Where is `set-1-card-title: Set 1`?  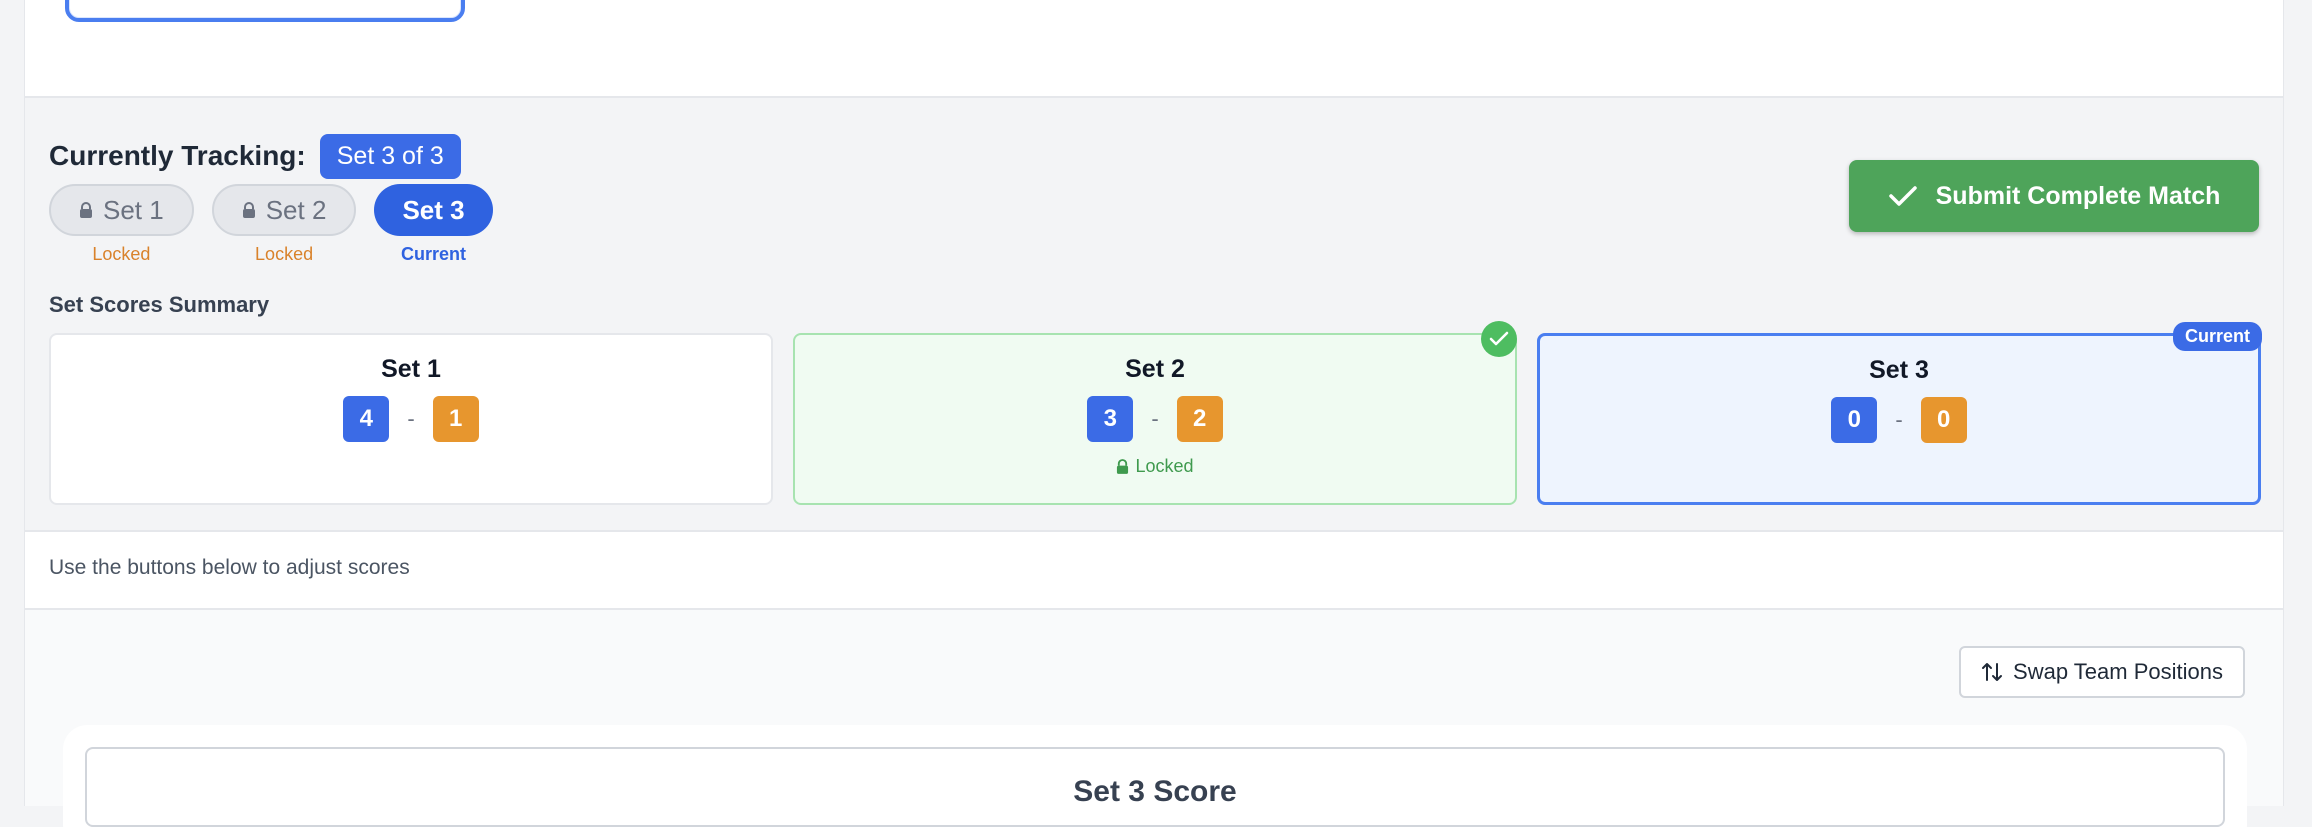 set-1-card-title: Set 1 is located at coordinates (411, 369).